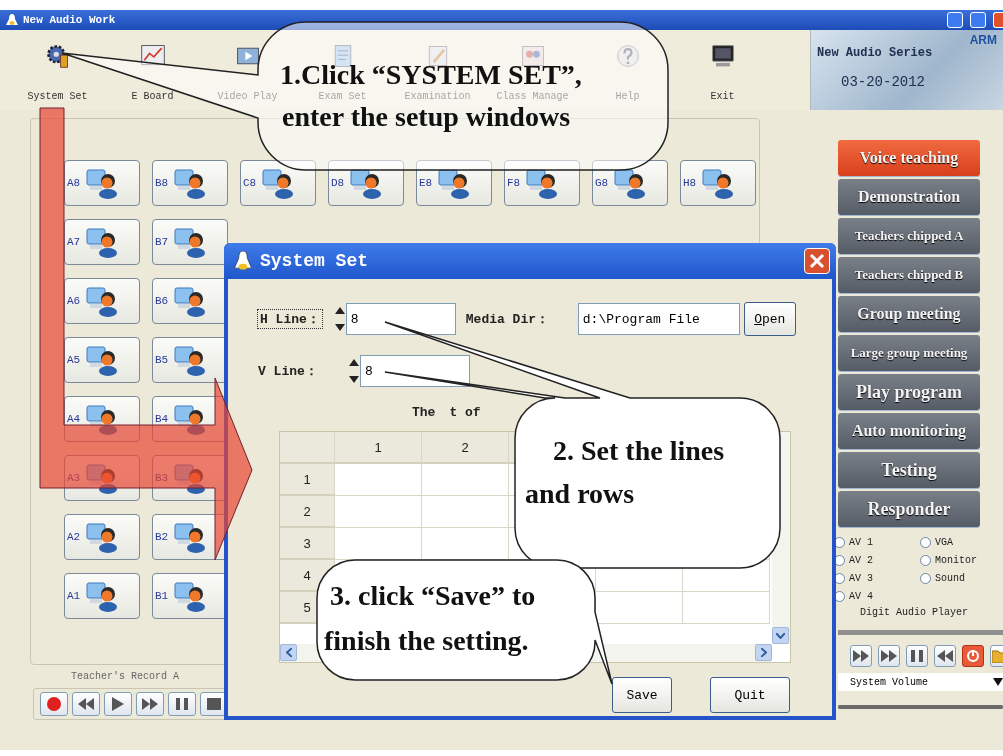  Describe the element at coordinates (920, 682) in the screenshot. I see `volume-dropdown: System Volume` at that location.